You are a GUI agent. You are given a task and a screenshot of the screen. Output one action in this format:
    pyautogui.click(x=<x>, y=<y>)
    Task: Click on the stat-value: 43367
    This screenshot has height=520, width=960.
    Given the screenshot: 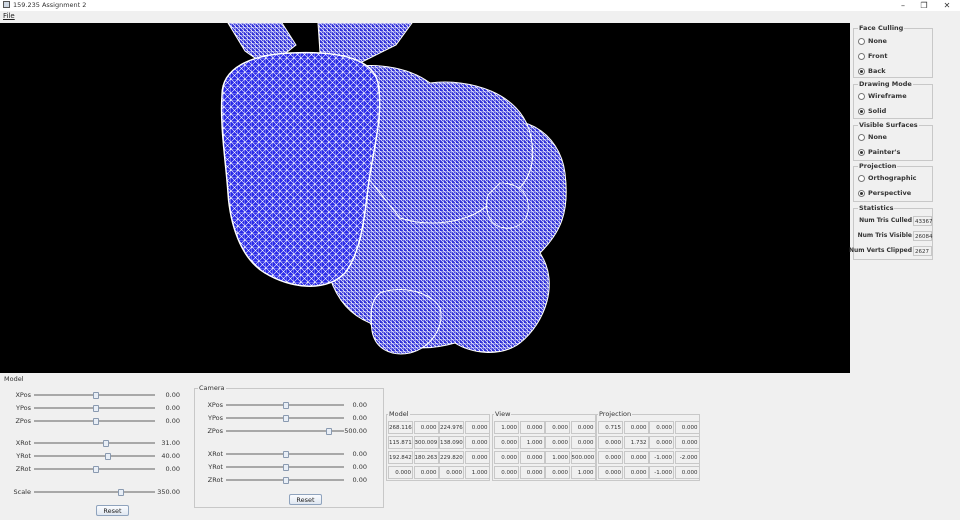 What is the action you would take?
    pyautogui.click(x=923, y=221)
    